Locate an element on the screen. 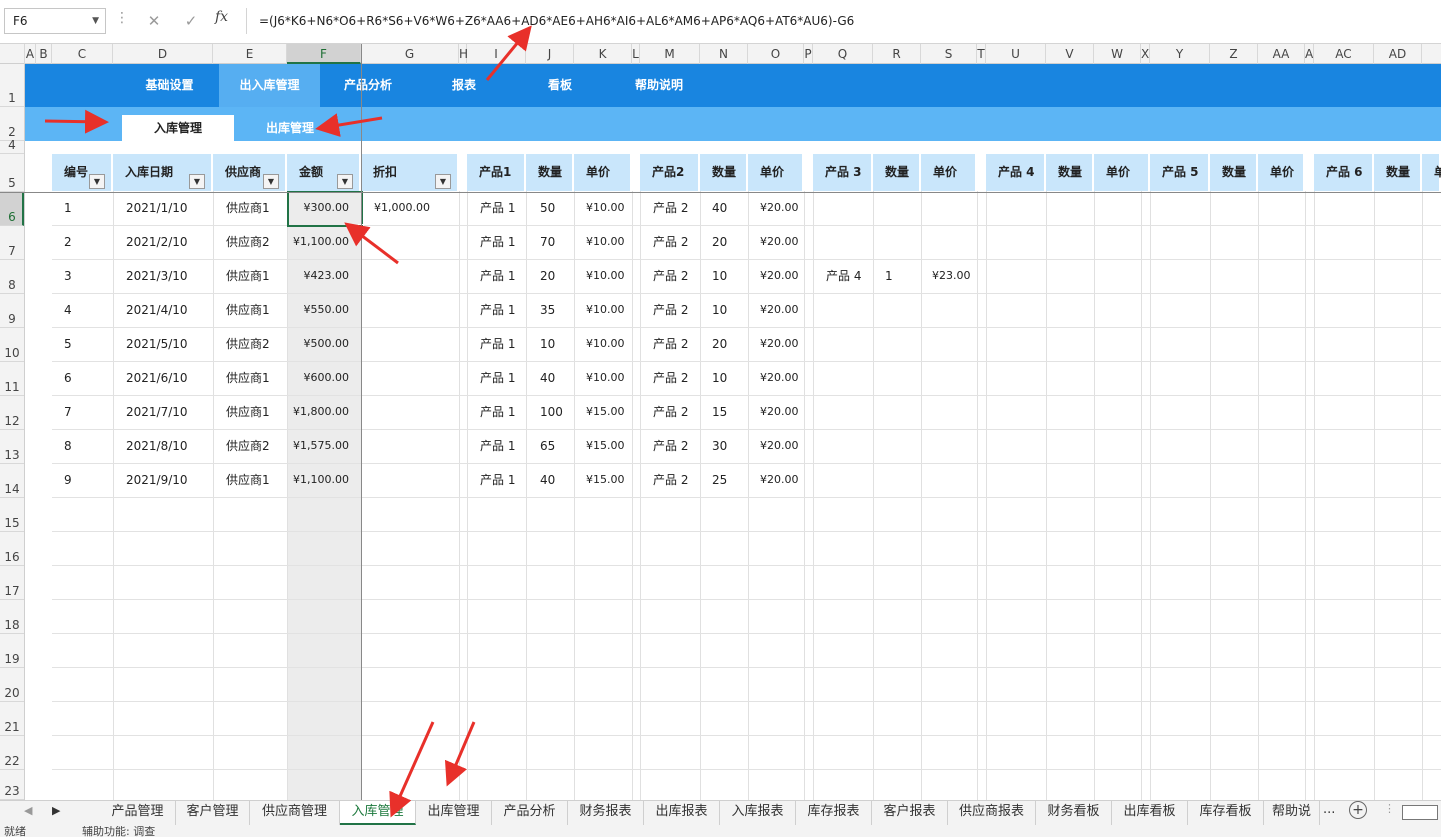  column-header-aa: AA is located at coordinates (1281, 54).